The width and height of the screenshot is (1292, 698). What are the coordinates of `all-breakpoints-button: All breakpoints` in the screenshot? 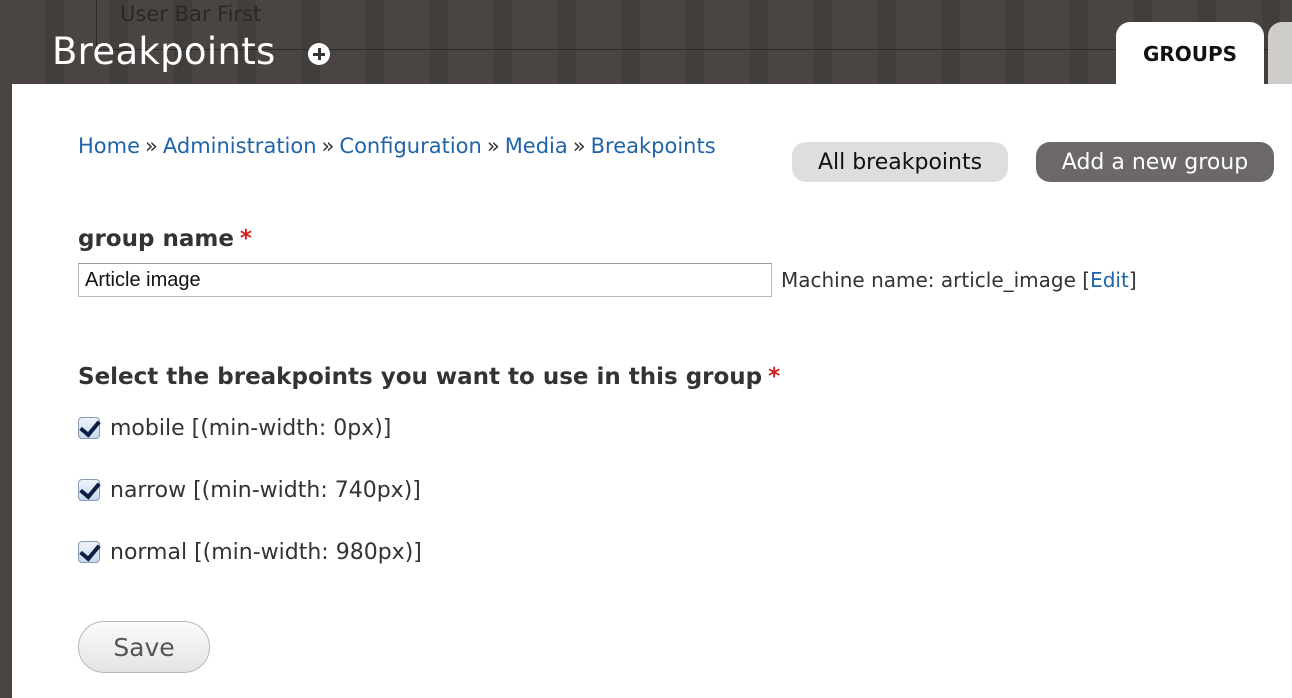 It's located at (900, 162).